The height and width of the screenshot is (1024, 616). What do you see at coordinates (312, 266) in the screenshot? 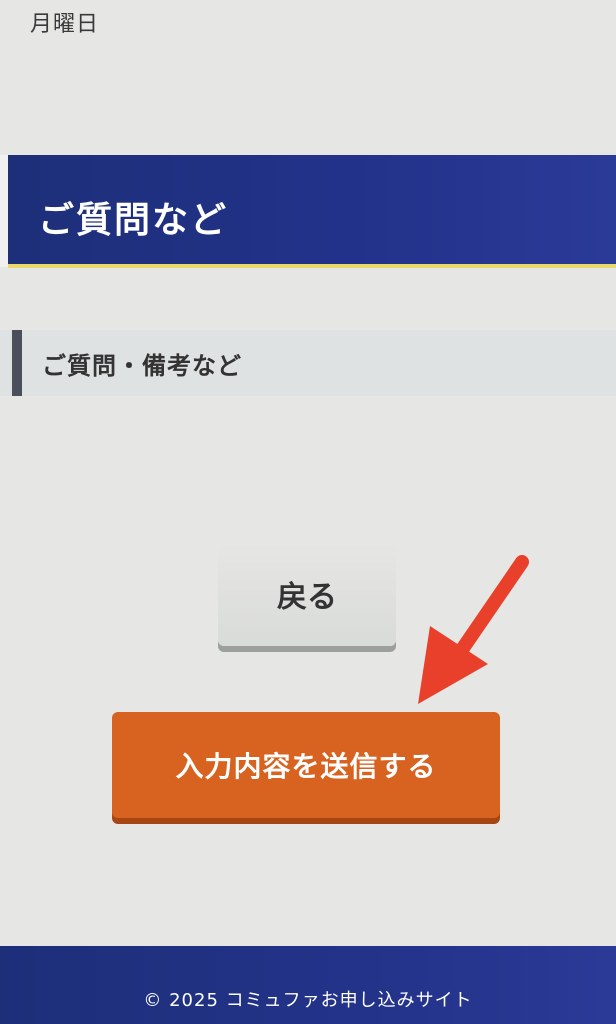
I see `banner-underline` at bounding box center [312, 266].